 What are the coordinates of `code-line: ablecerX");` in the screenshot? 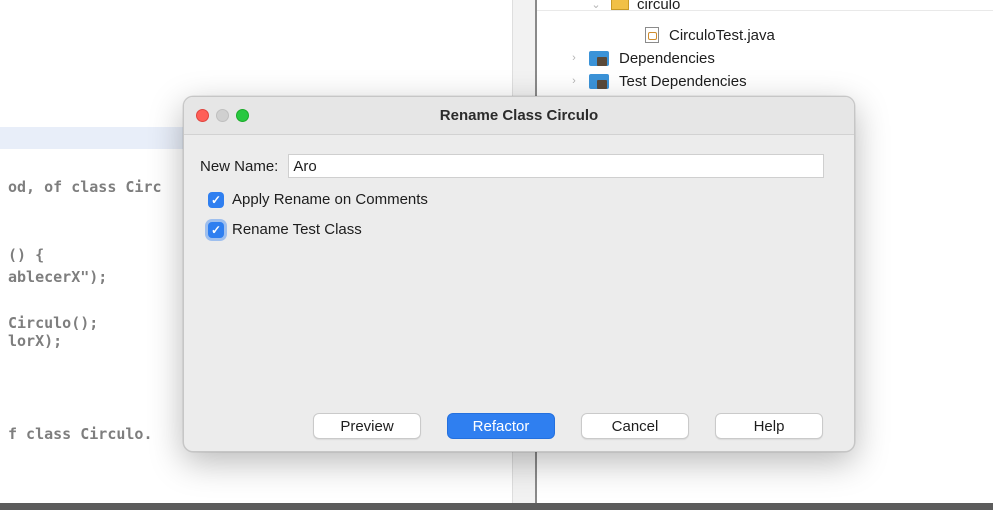 It's located at (58, 277).